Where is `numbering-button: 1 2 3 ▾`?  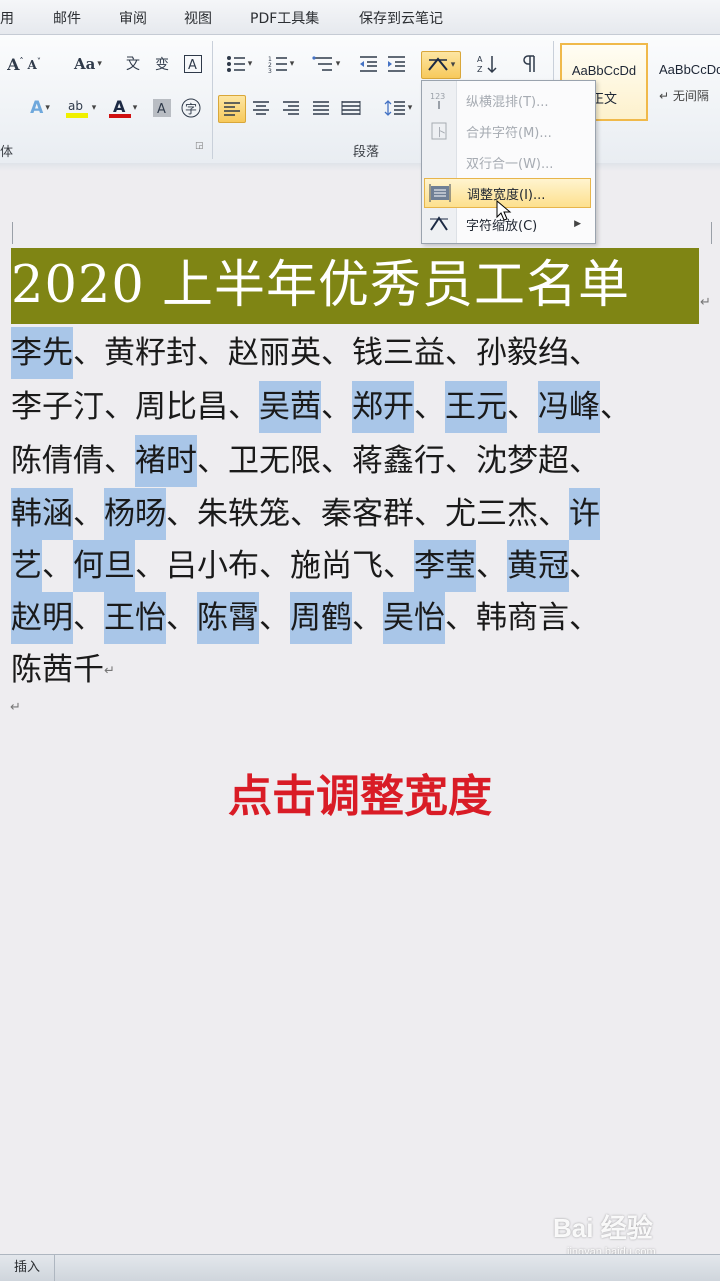 numbering-button: 1 2 3 ▾ is located at coordinates (281, 64).